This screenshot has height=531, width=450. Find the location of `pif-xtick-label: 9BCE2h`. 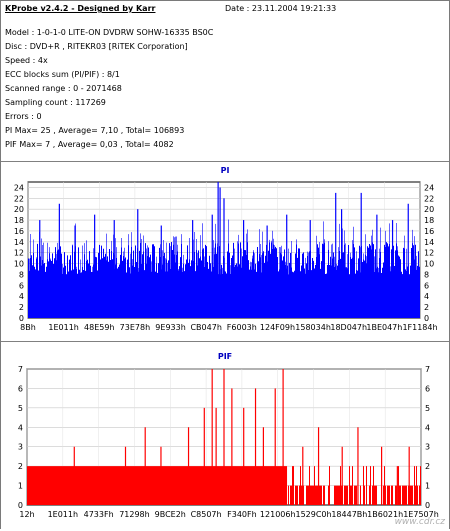

pif-xtick-label: 9BCE2h is located at coordinates (170, 514).